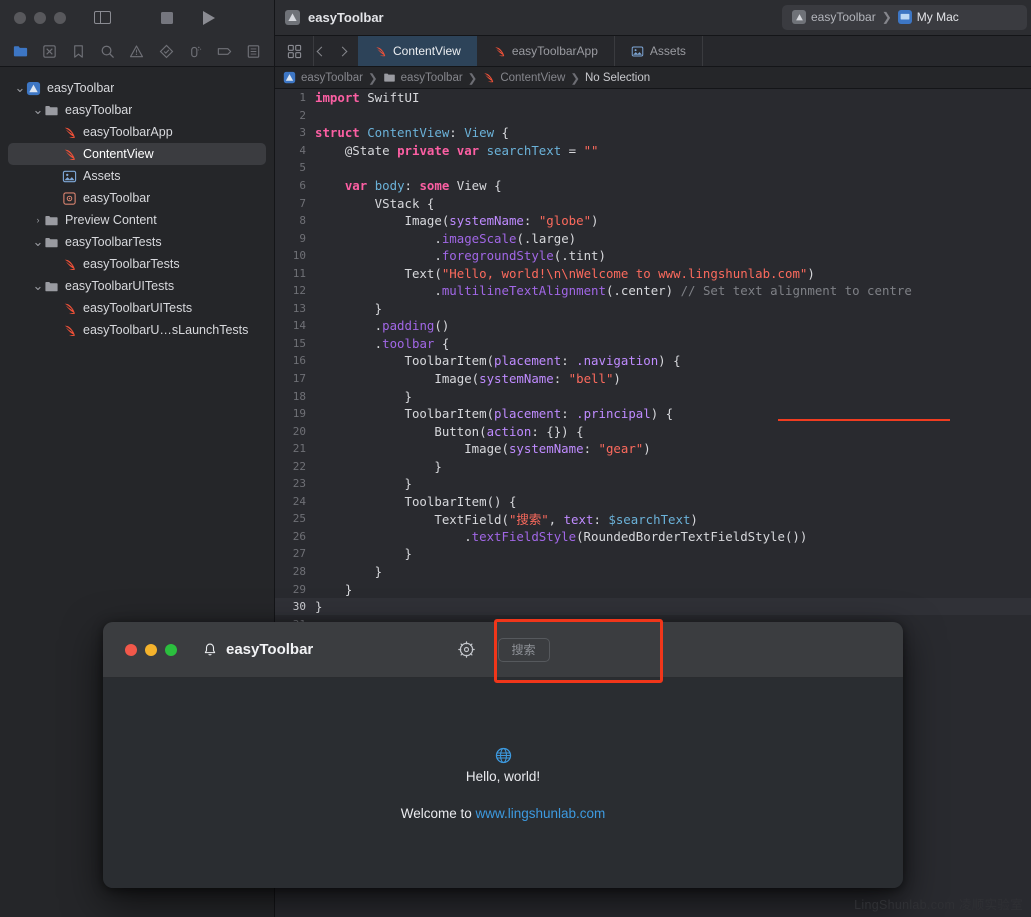 This screenshot has height=917, width=1031. Describe the element at coordinates (653, 168) in the screenshot. I see `code-line: 5` at that location.